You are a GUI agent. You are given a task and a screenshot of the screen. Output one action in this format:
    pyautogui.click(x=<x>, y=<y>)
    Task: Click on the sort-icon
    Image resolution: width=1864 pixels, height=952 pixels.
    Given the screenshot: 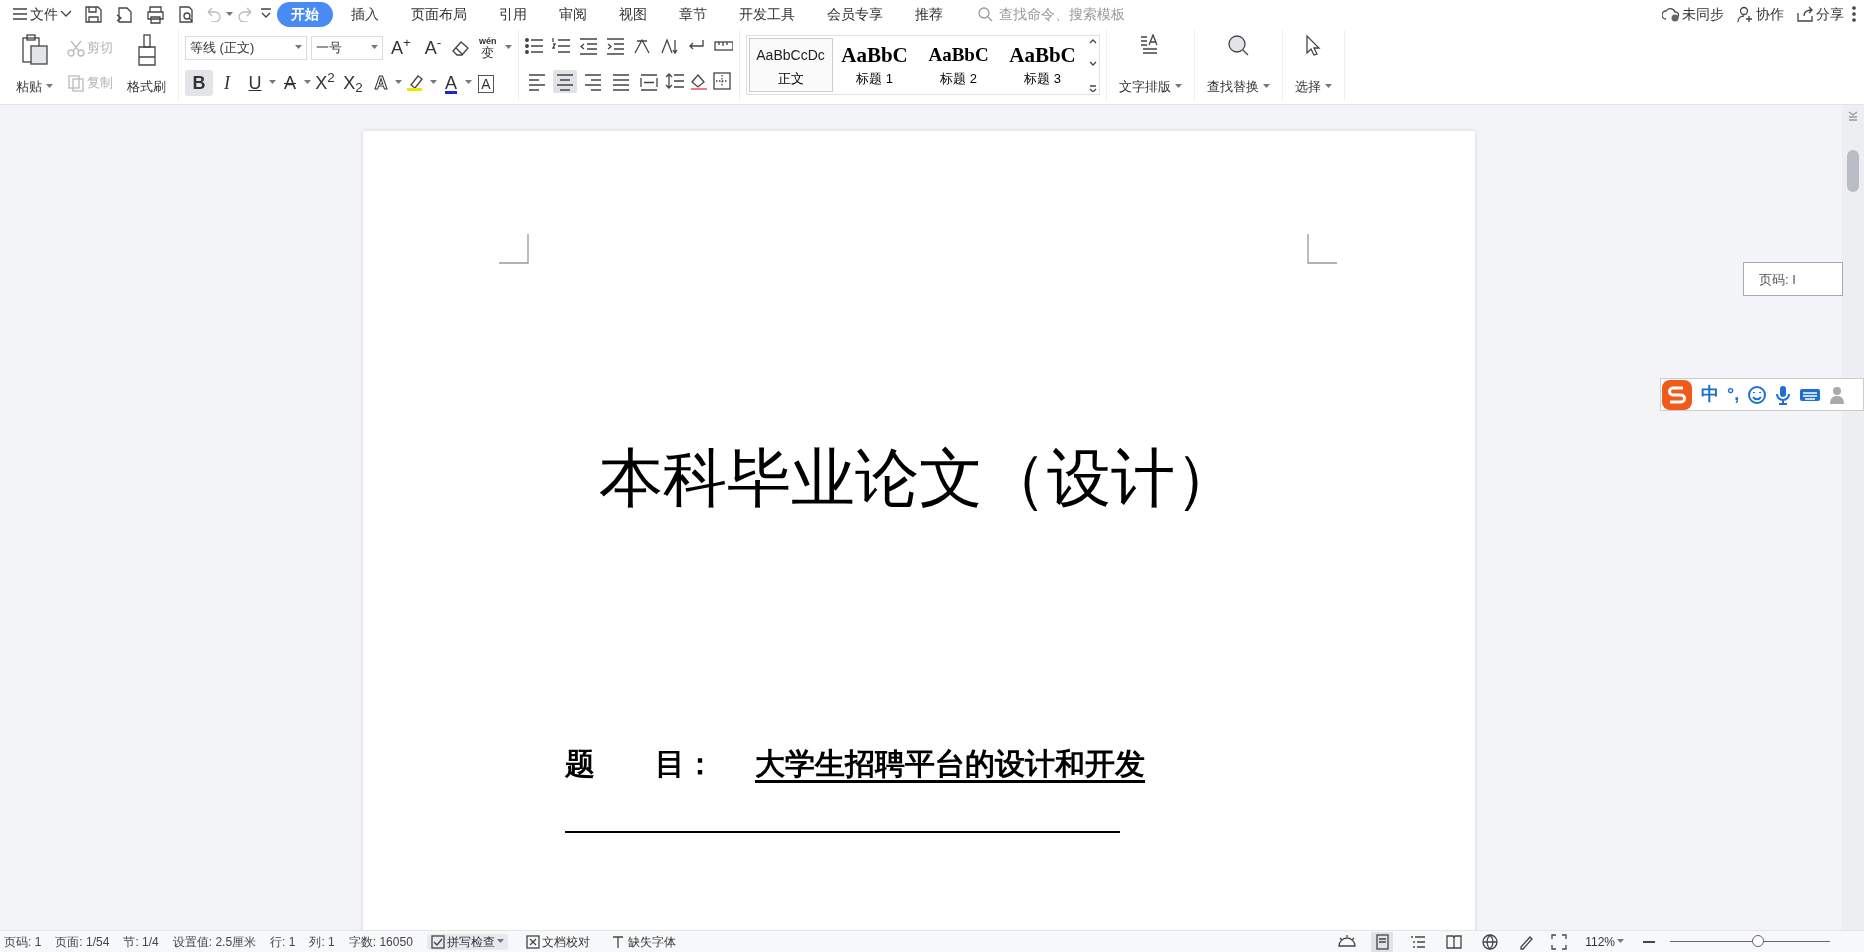 What is the action you would take?
    pyautogui.click(x=669, y=46)
    